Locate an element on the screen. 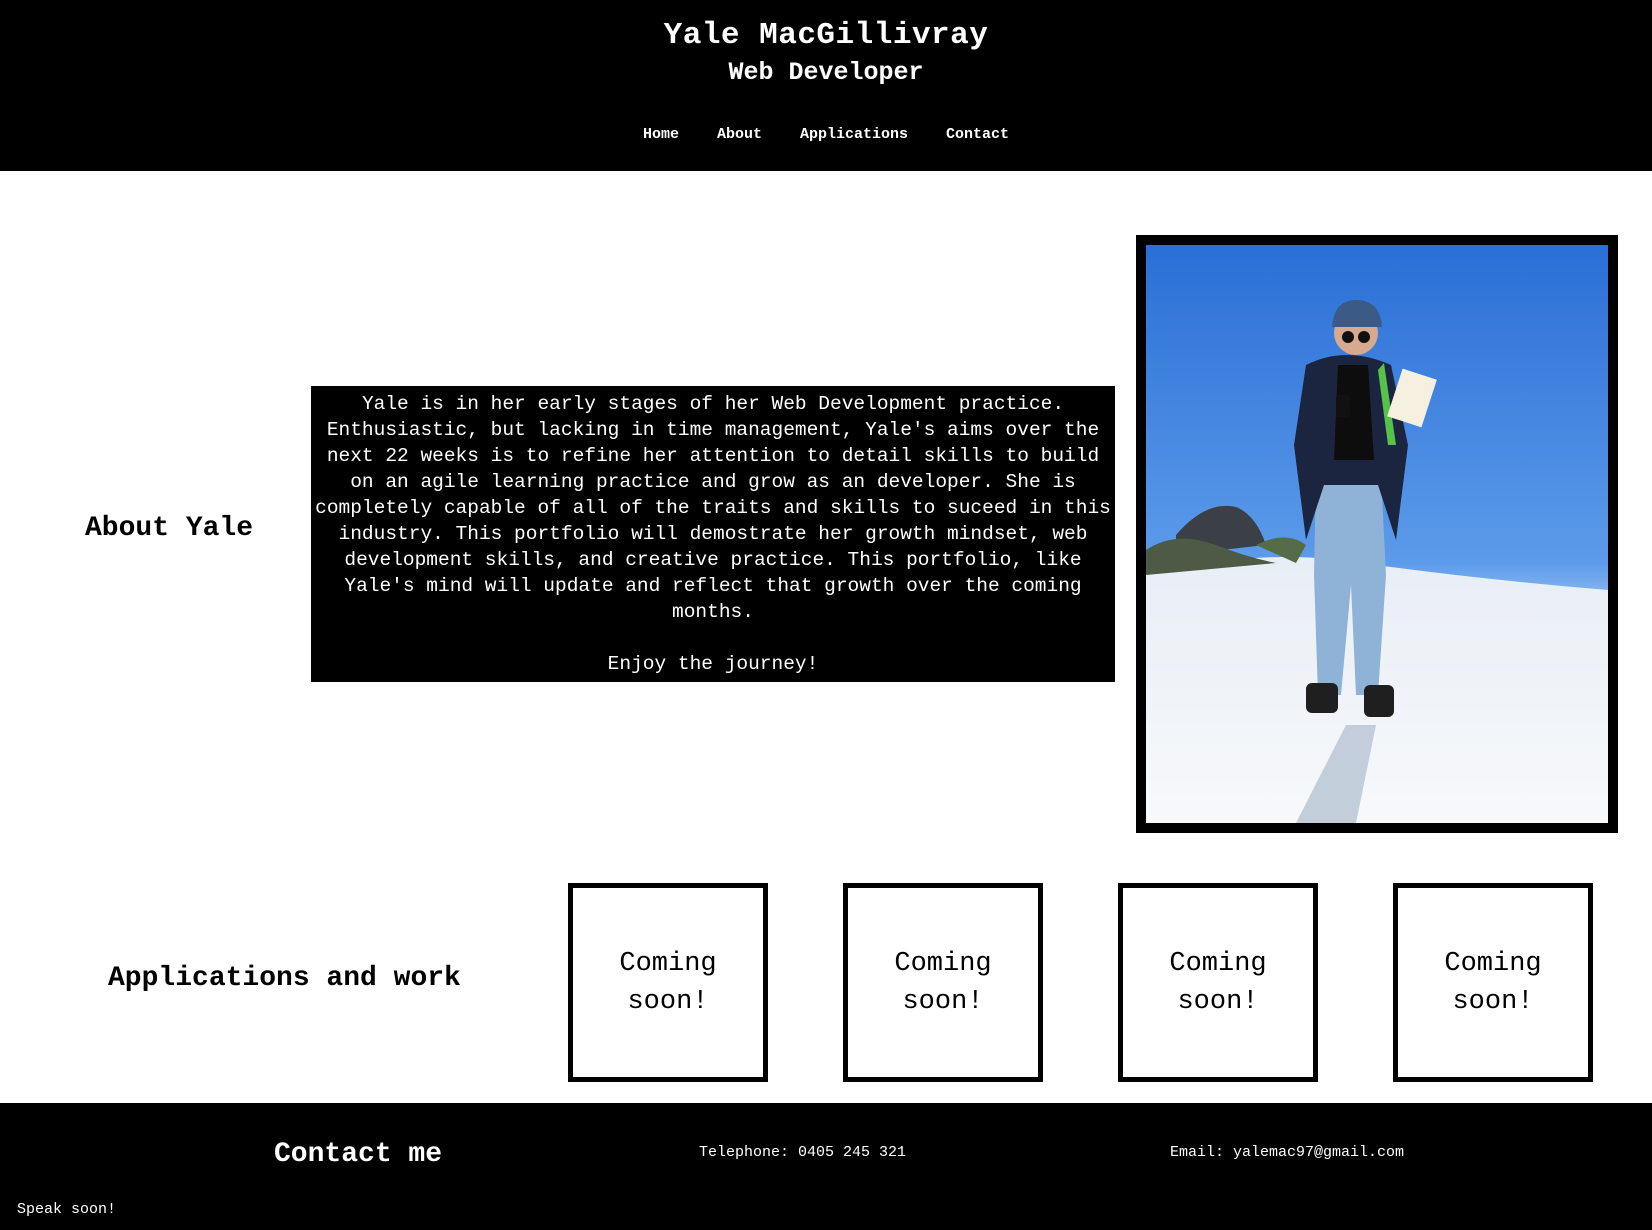 The image size is (1652, 1230). profile-photo is located at coordinates (1377, 534).